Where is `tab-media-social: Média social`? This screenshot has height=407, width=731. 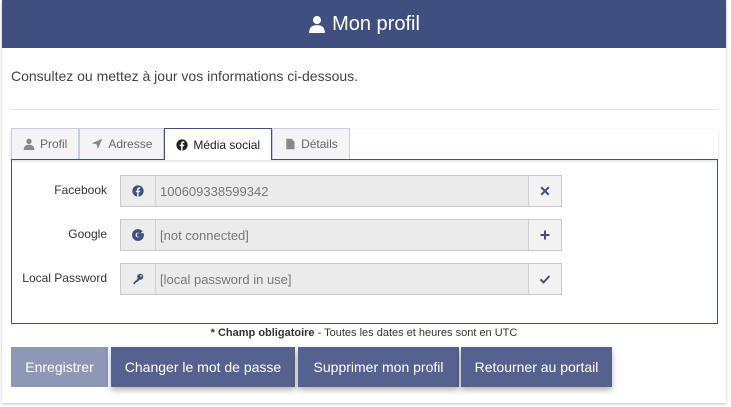 tab-media-social: Média social is located at coordinates (218, 144).